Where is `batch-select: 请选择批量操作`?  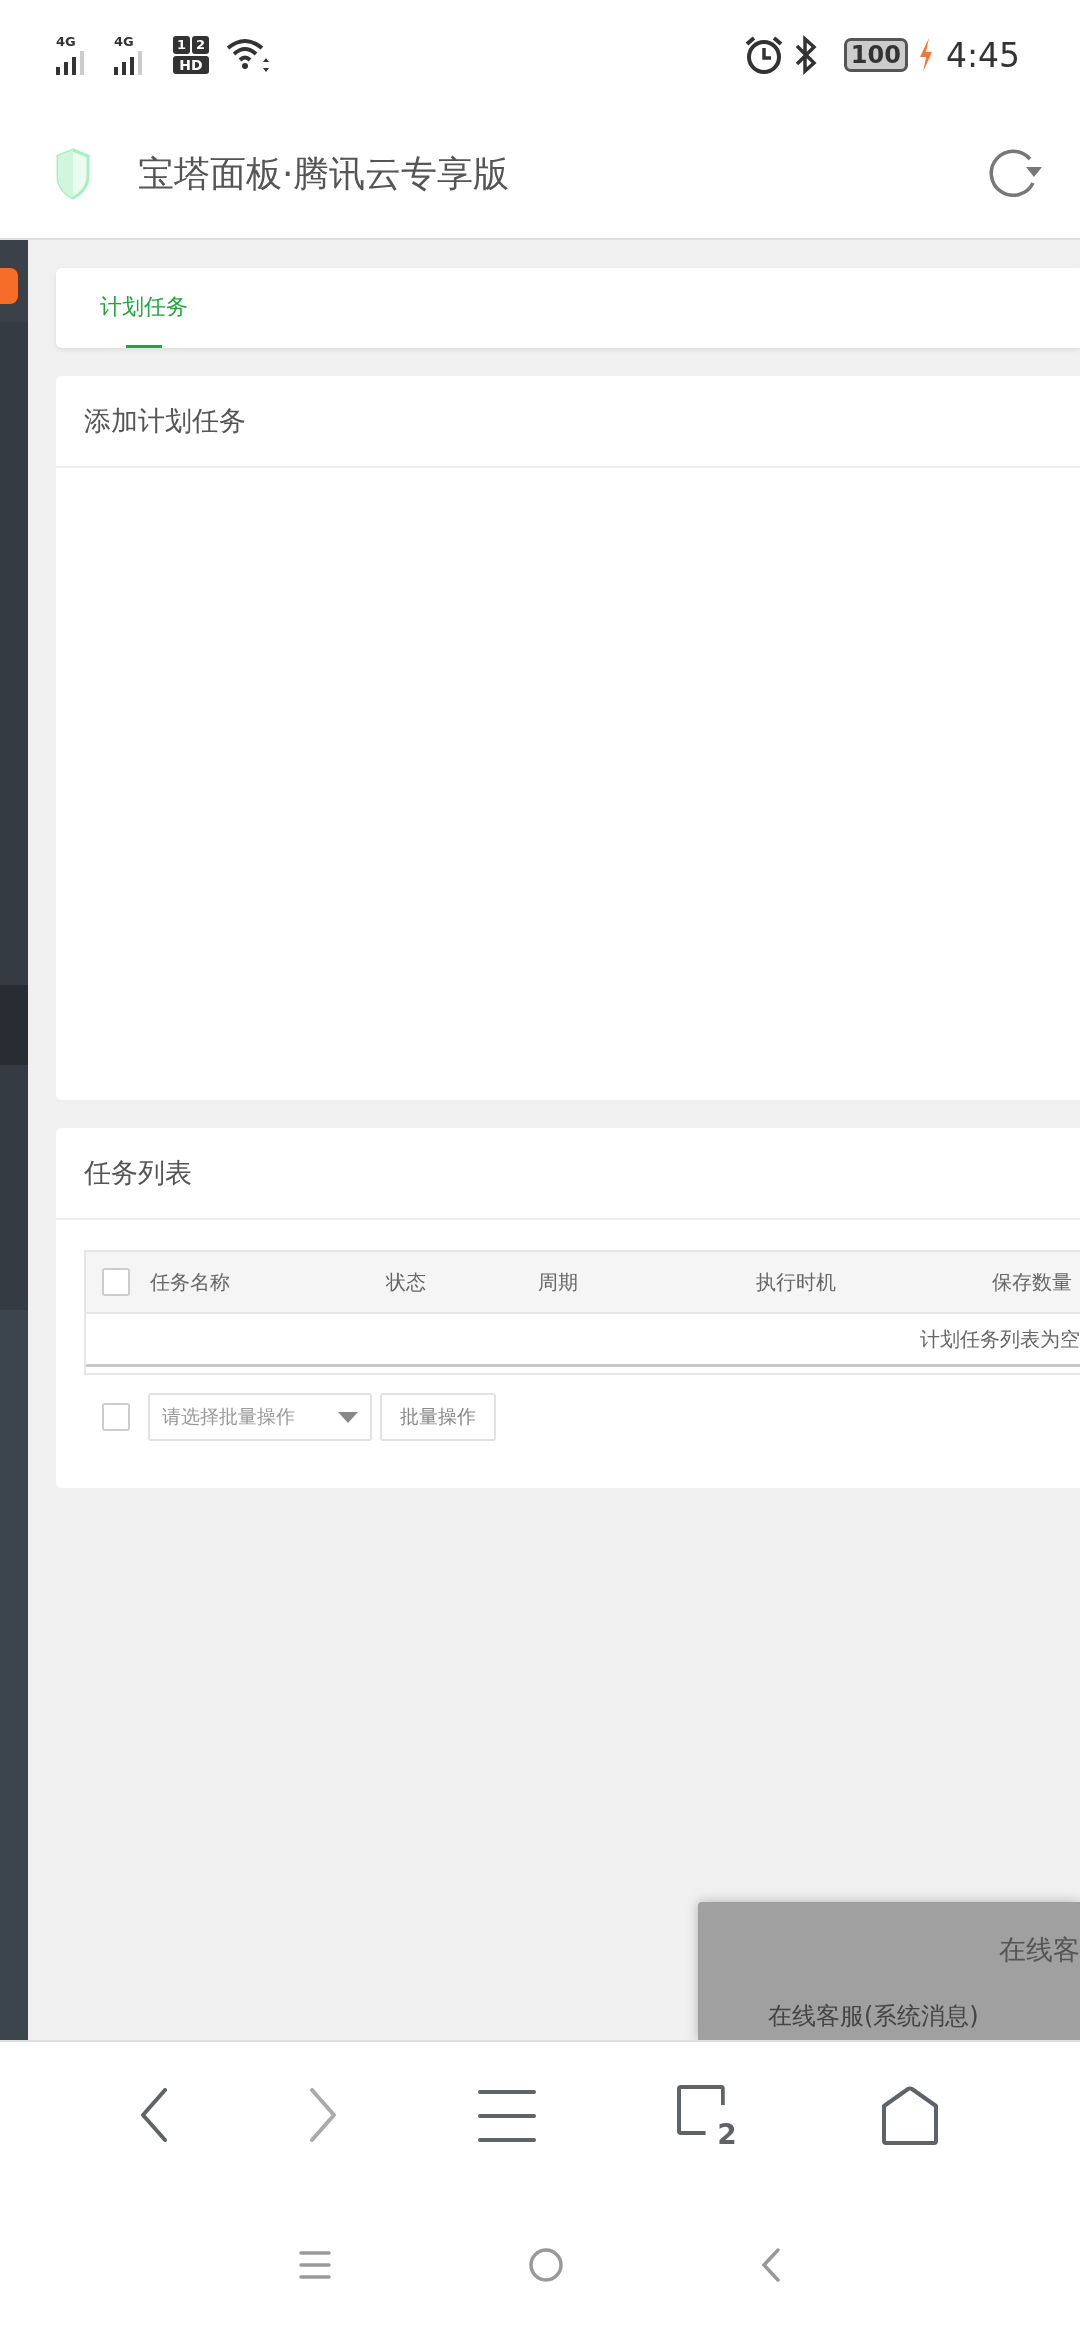
batch-select: 请选择批量操作 is located at coordinates (260, 1417).